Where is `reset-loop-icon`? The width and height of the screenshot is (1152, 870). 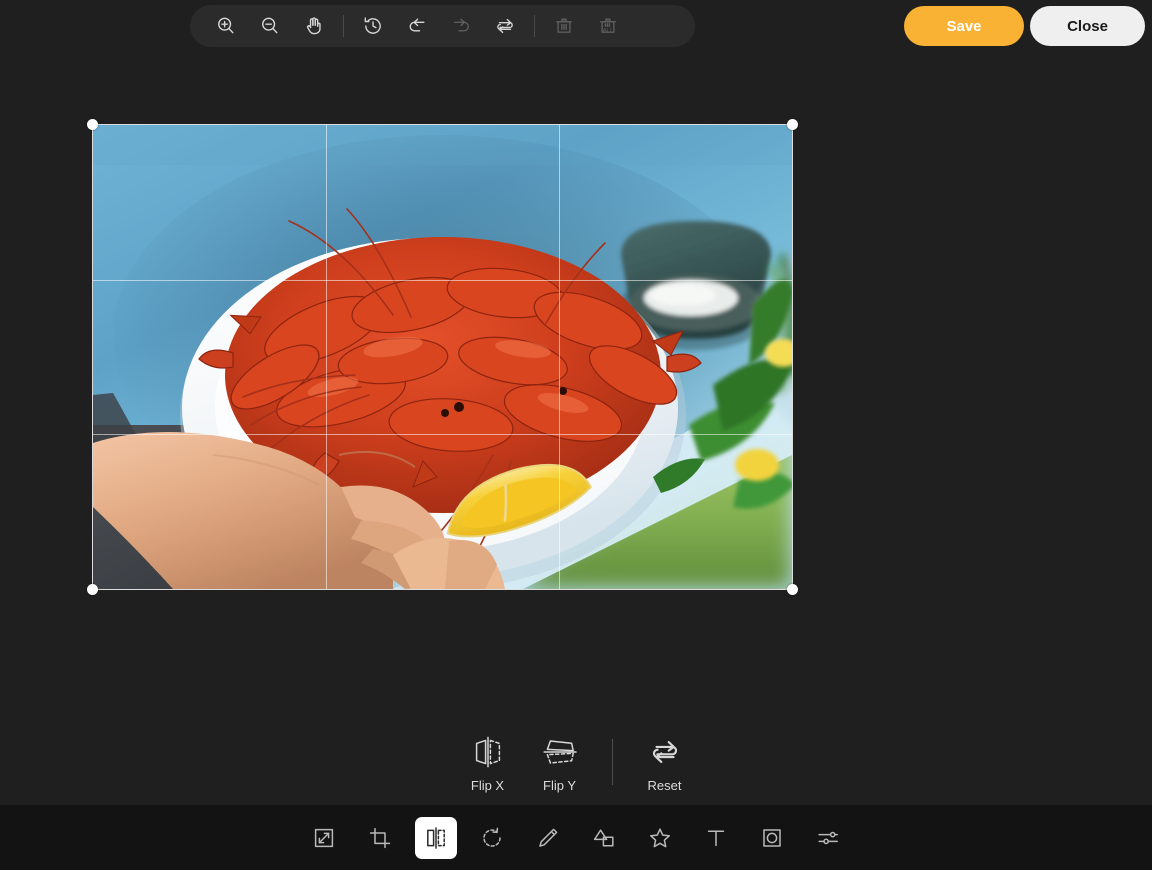
reset-loop-icon is located at coordinates (665, 752).